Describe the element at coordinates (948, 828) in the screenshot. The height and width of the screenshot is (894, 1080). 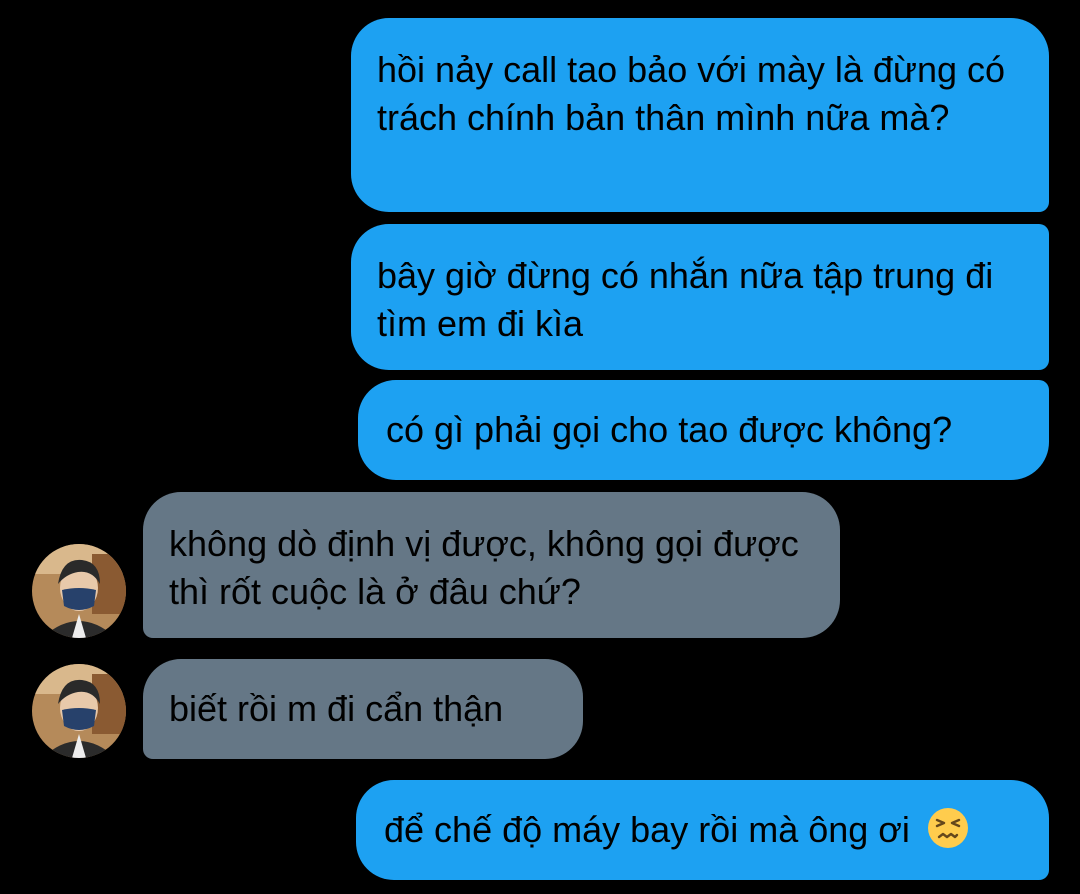
I see `persevering-face-emoji-icon` at that location.